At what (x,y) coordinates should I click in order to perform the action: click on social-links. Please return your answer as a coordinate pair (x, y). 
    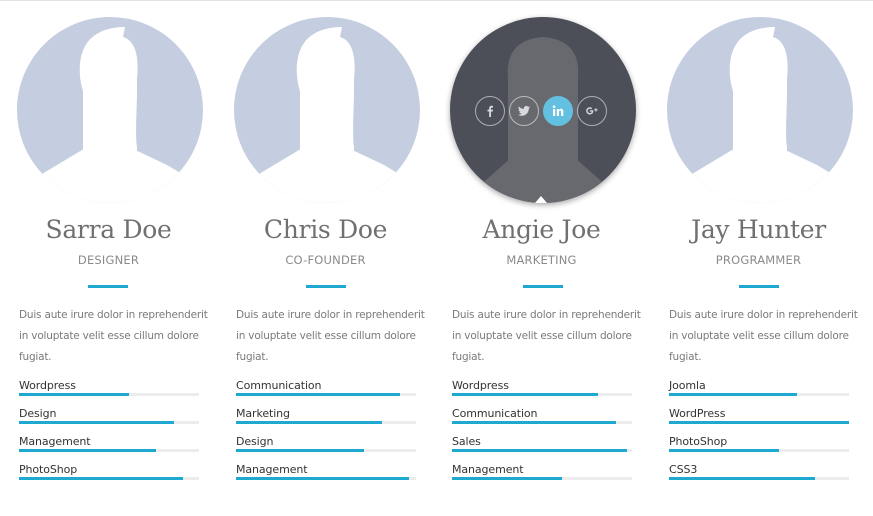
    Looking at the image, I should click on (543, 112).